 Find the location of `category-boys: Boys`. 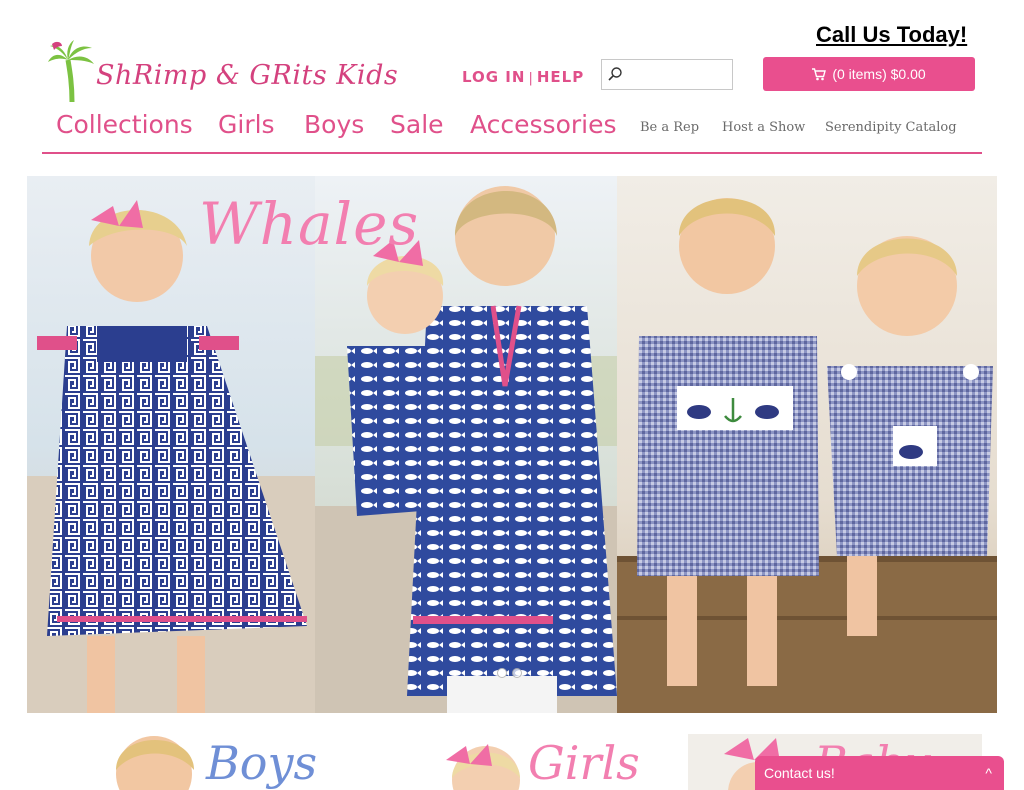

category-boys: Boys is located at coordinates (235, 762).